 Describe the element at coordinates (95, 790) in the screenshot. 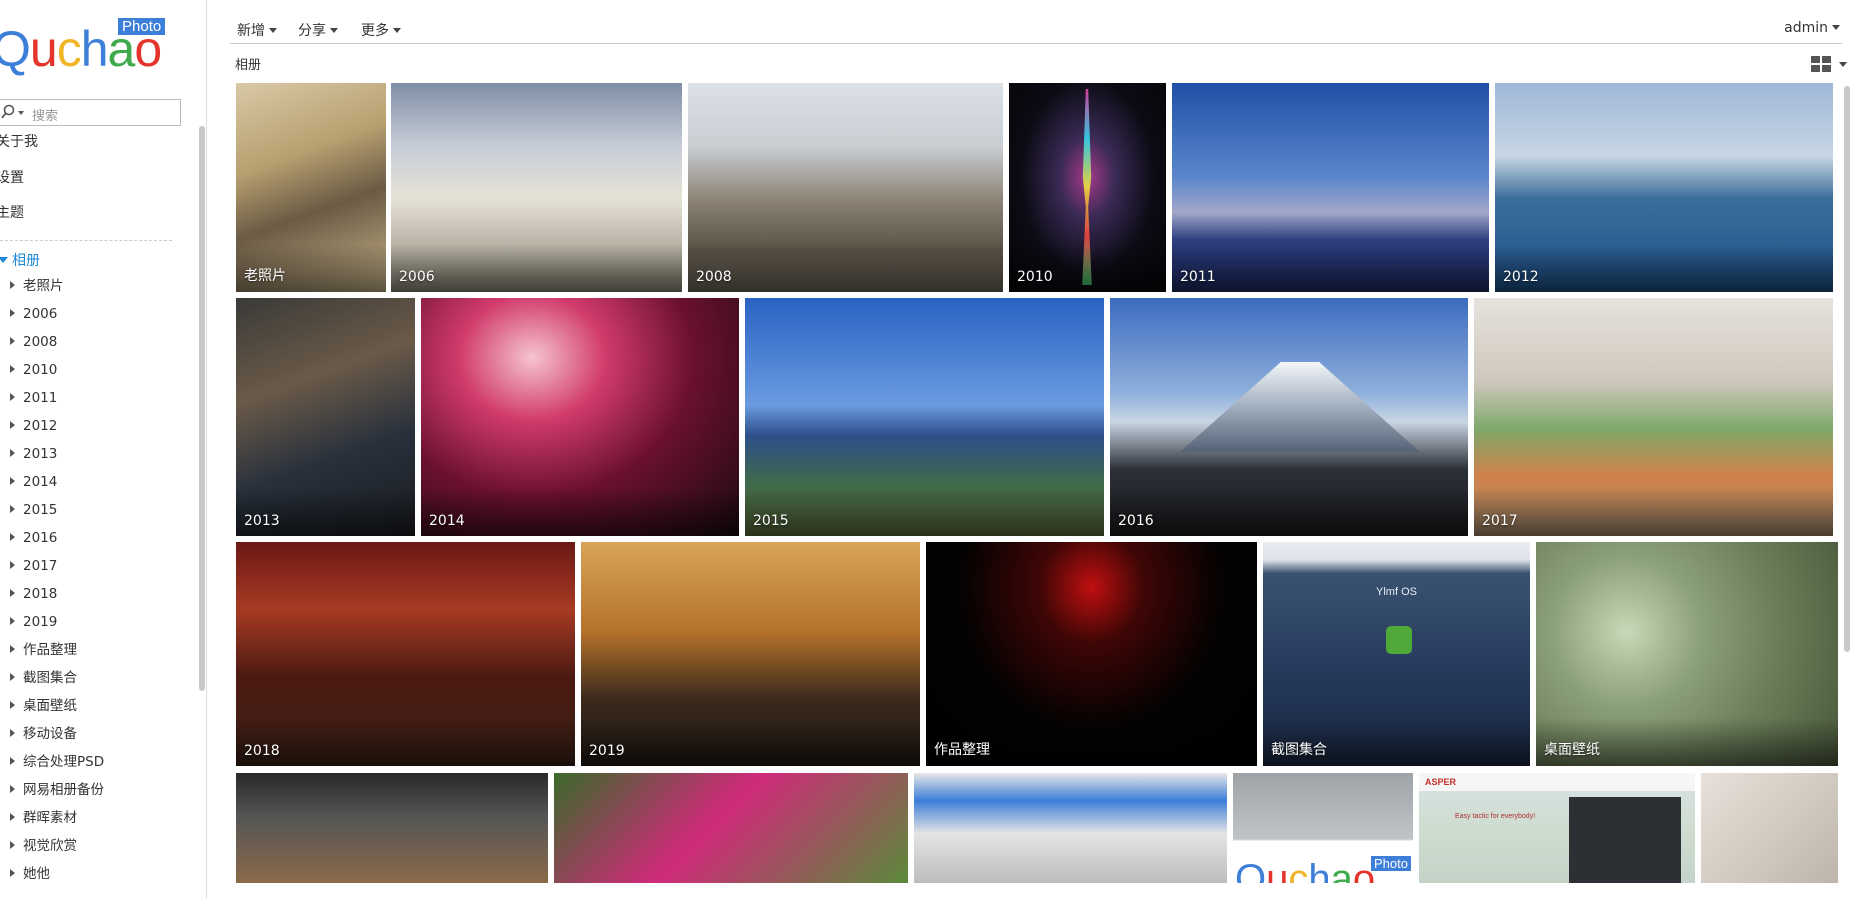

I see `tree-item: 网易相册备份` at that location.